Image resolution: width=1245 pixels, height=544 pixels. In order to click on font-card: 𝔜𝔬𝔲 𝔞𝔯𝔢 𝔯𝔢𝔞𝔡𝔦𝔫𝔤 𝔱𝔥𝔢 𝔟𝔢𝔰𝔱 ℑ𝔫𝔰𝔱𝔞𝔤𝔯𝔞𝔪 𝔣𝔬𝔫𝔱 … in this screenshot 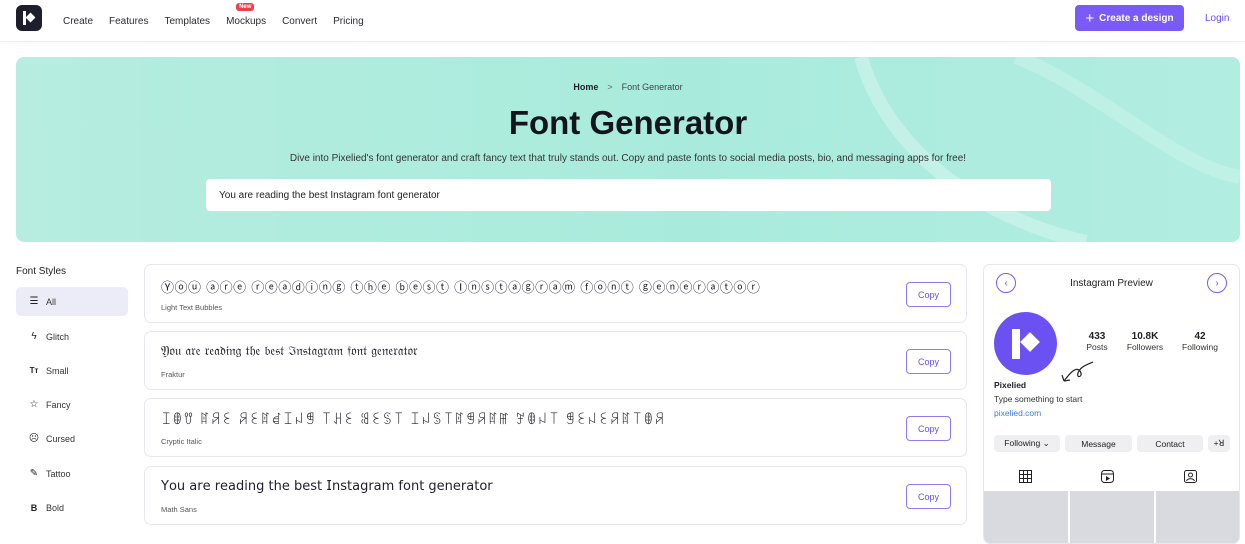, I will do `click(555, 360)`.